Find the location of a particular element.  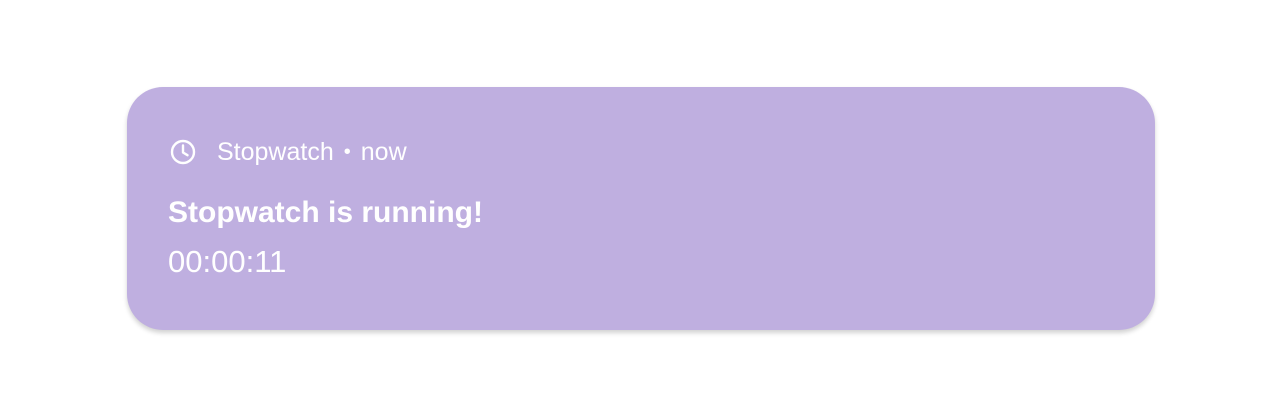

app-name: Stopwatch is located at coordinates (275, 152).